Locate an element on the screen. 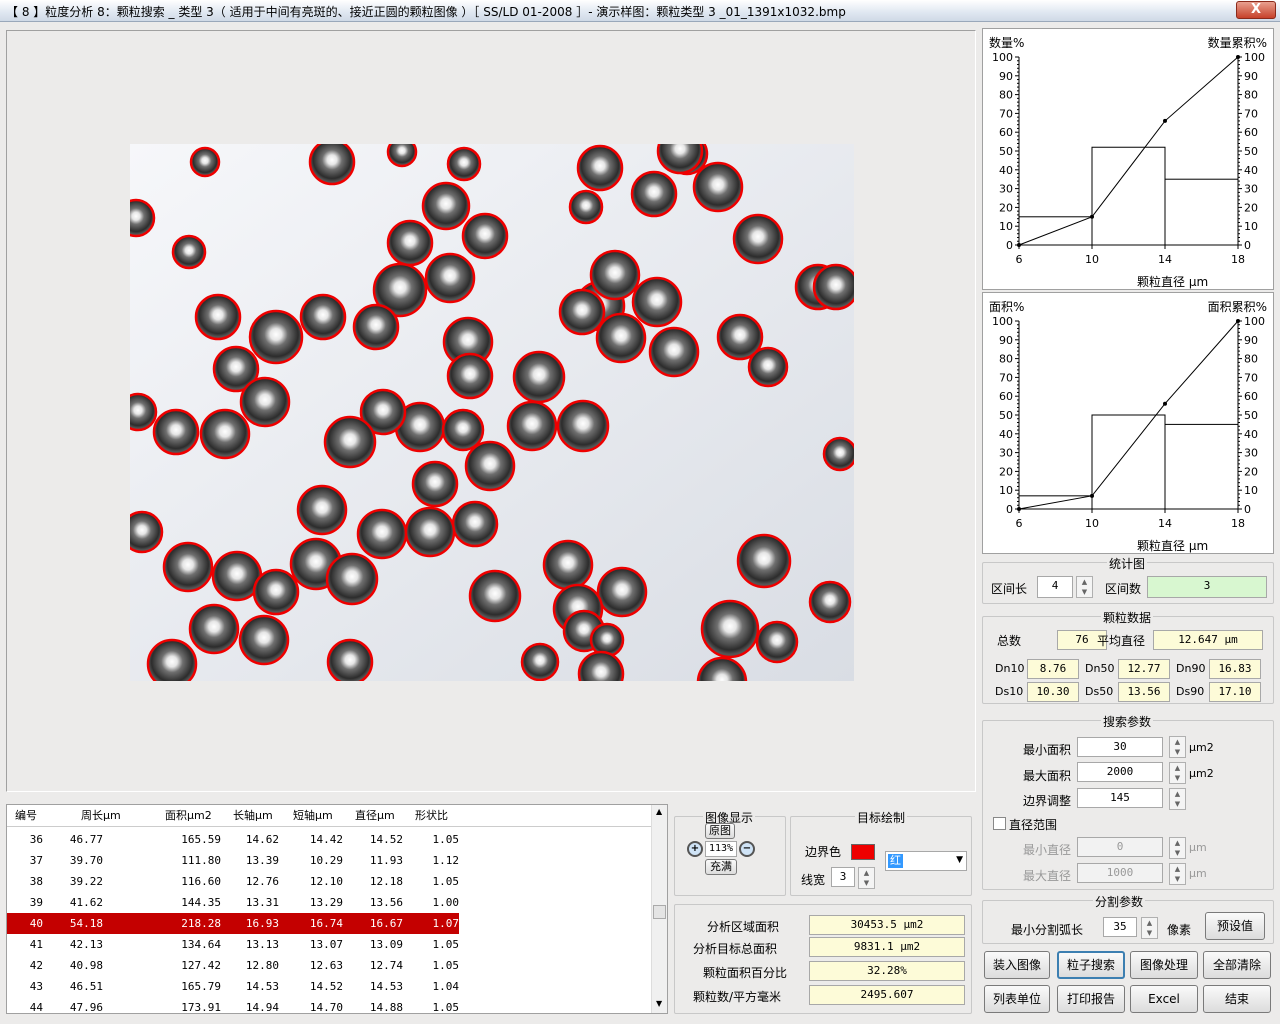 The image size is (1280, 1024). search-params-title: 搜索参数 is located at coordinates (1127, 721).